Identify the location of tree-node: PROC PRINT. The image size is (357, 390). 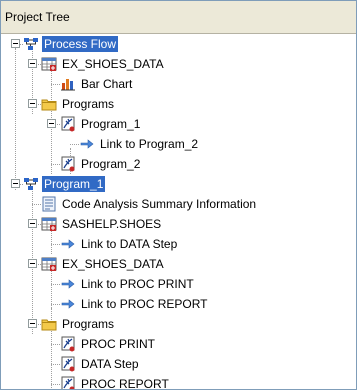
(178, 344).